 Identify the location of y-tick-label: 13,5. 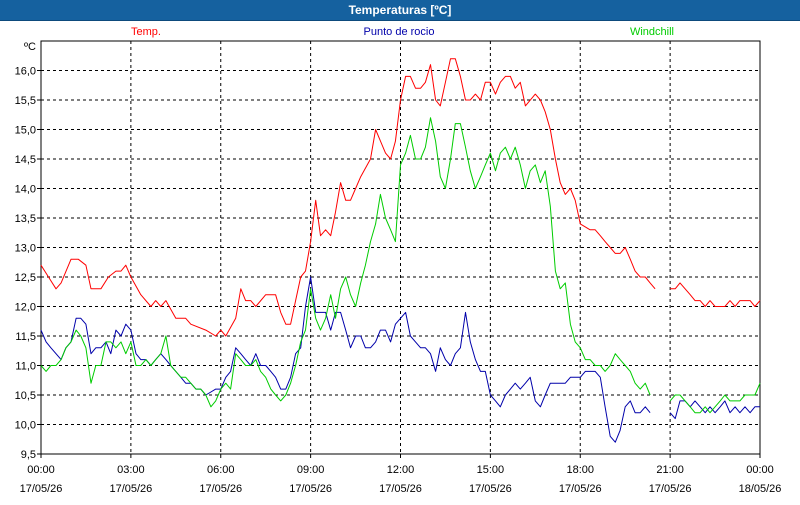
(25, 219).